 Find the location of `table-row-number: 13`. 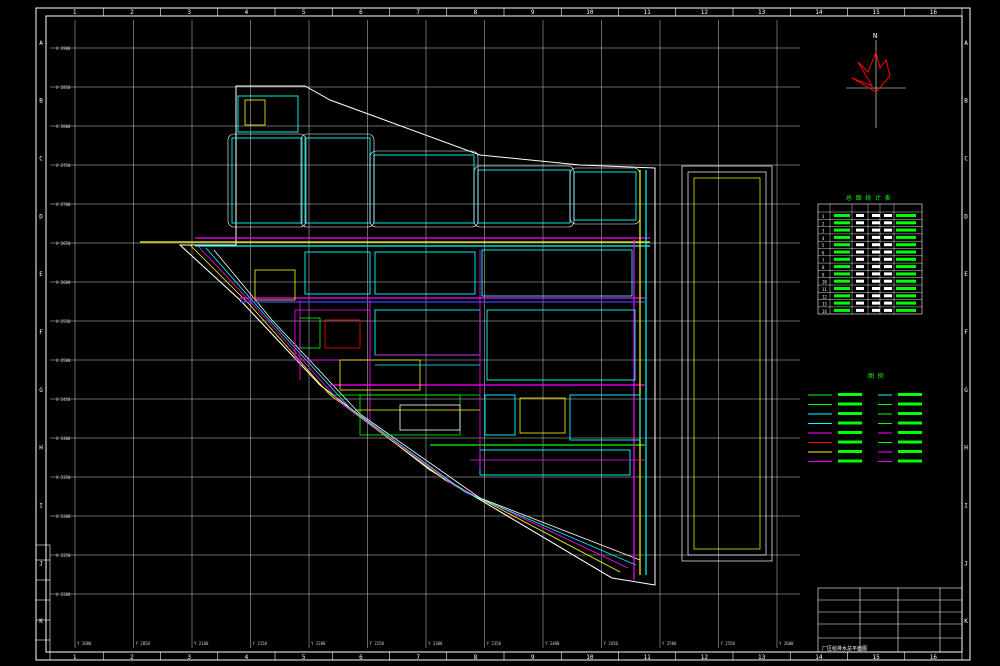

table-row-number: 13 is located at coordinates (824, 304).